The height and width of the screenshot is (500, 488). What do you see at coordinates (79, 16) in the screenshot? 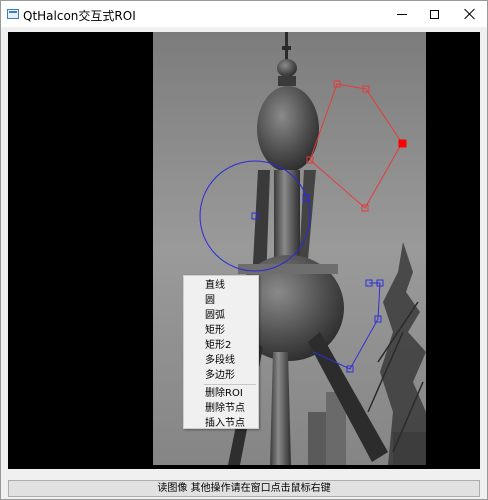
I see `window-title: QtHalcon交互式ROI` at bounding box center [79, 16].